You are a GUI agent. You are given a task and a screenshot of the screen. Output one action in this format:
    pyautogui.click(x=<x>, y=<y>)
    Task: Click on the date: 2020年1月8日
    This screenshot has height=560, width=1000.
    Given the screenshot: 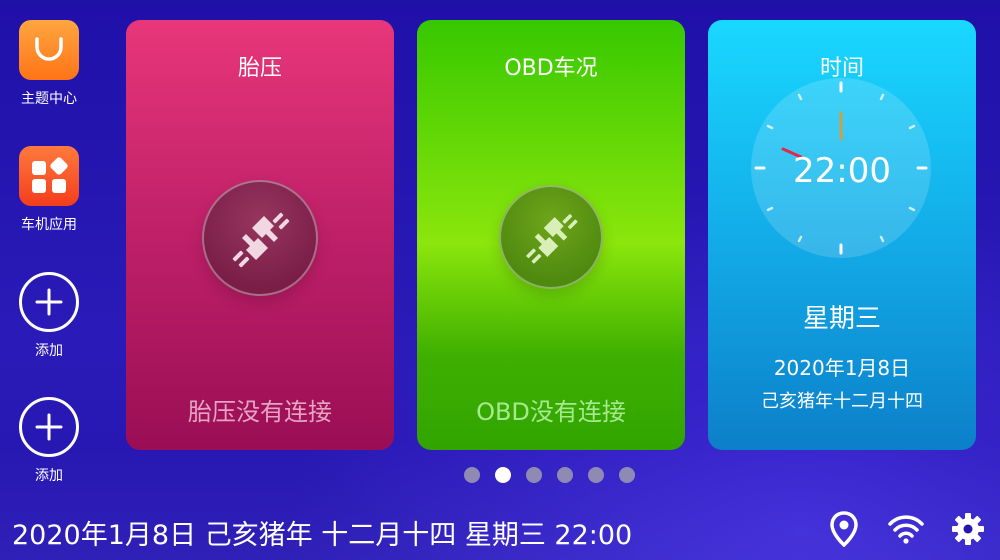 What is the action you would take?
    pyautogui.click(x=842, y=368)
    